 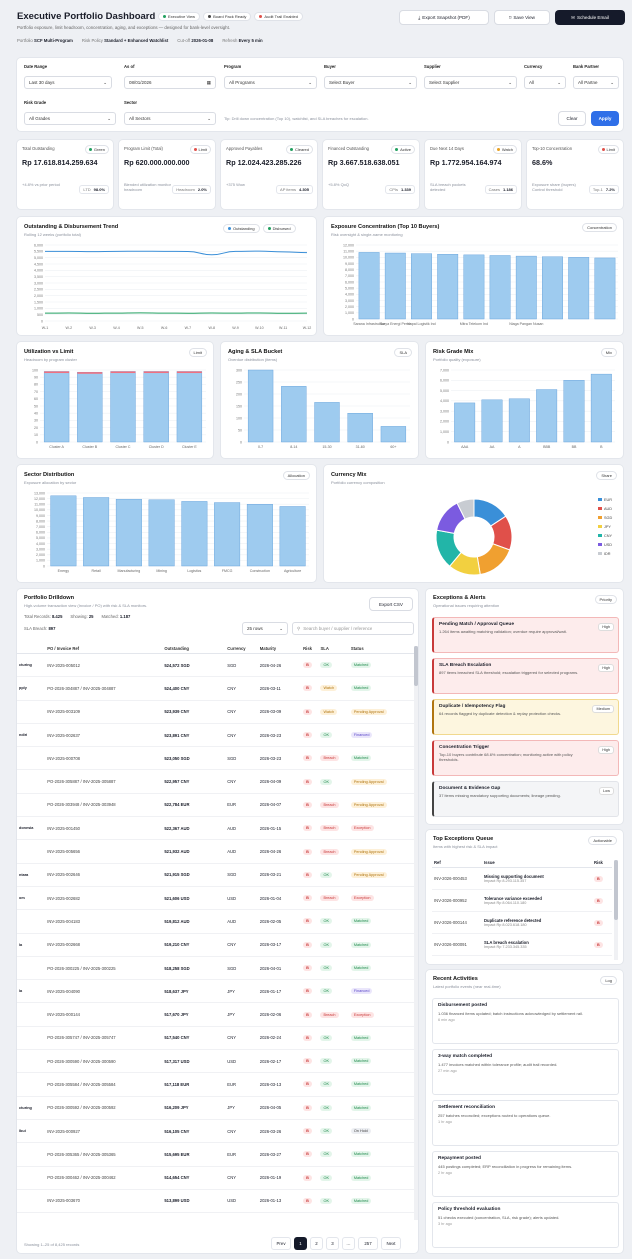 I want to click on actionable-chip: Actionable, so click(x=602, y=840).